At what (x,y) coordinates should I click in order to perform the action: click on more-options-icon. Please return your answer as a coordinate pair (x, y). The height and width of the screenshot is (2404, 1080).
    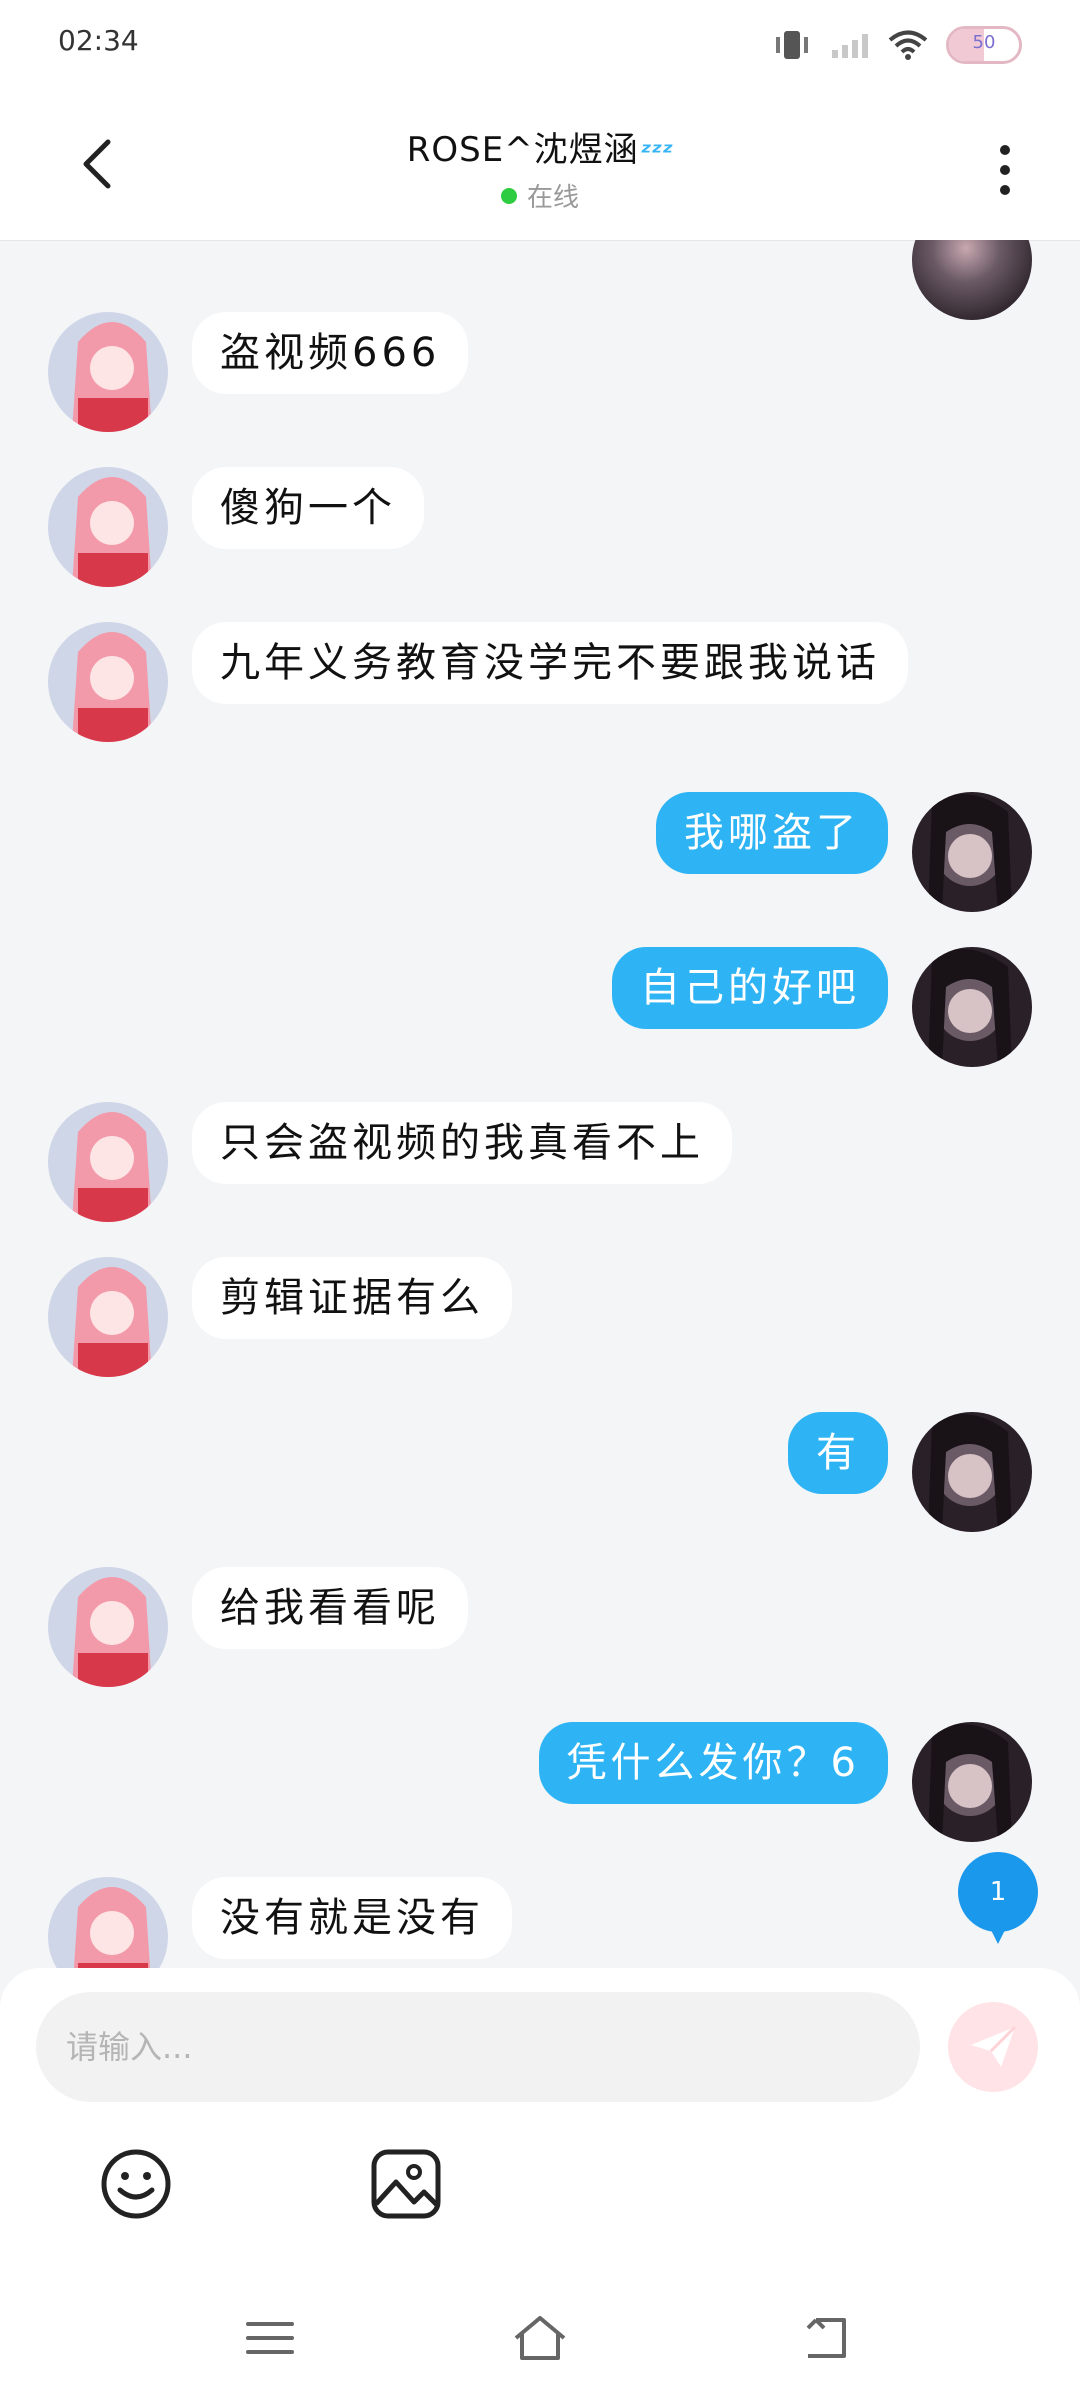
    Looking at the image, I should click on (1005, 170).